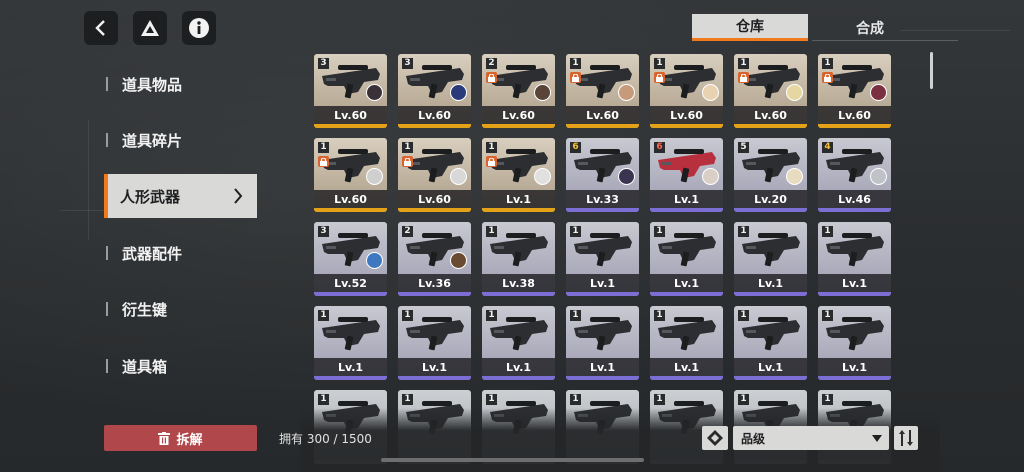 This screenshot has height=472, width=1024. I want to click on weapon-card: 5 Lv.20, so click(770, 175).